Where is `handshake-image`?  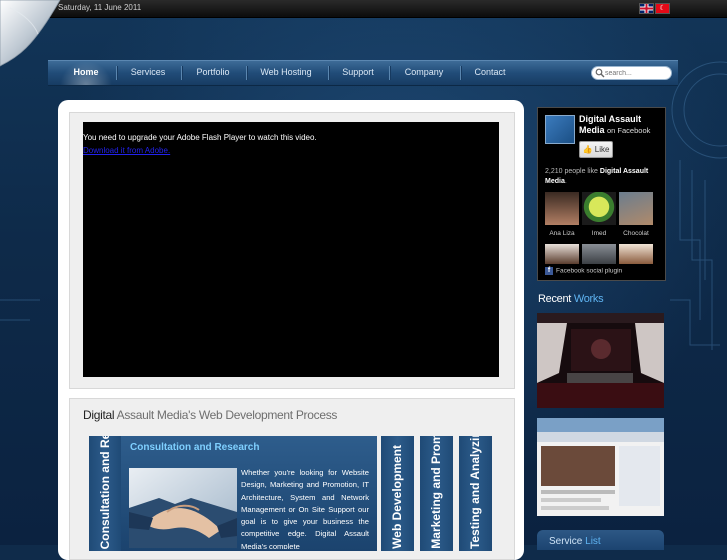
handshake-image is located at coordinates (183, 508).